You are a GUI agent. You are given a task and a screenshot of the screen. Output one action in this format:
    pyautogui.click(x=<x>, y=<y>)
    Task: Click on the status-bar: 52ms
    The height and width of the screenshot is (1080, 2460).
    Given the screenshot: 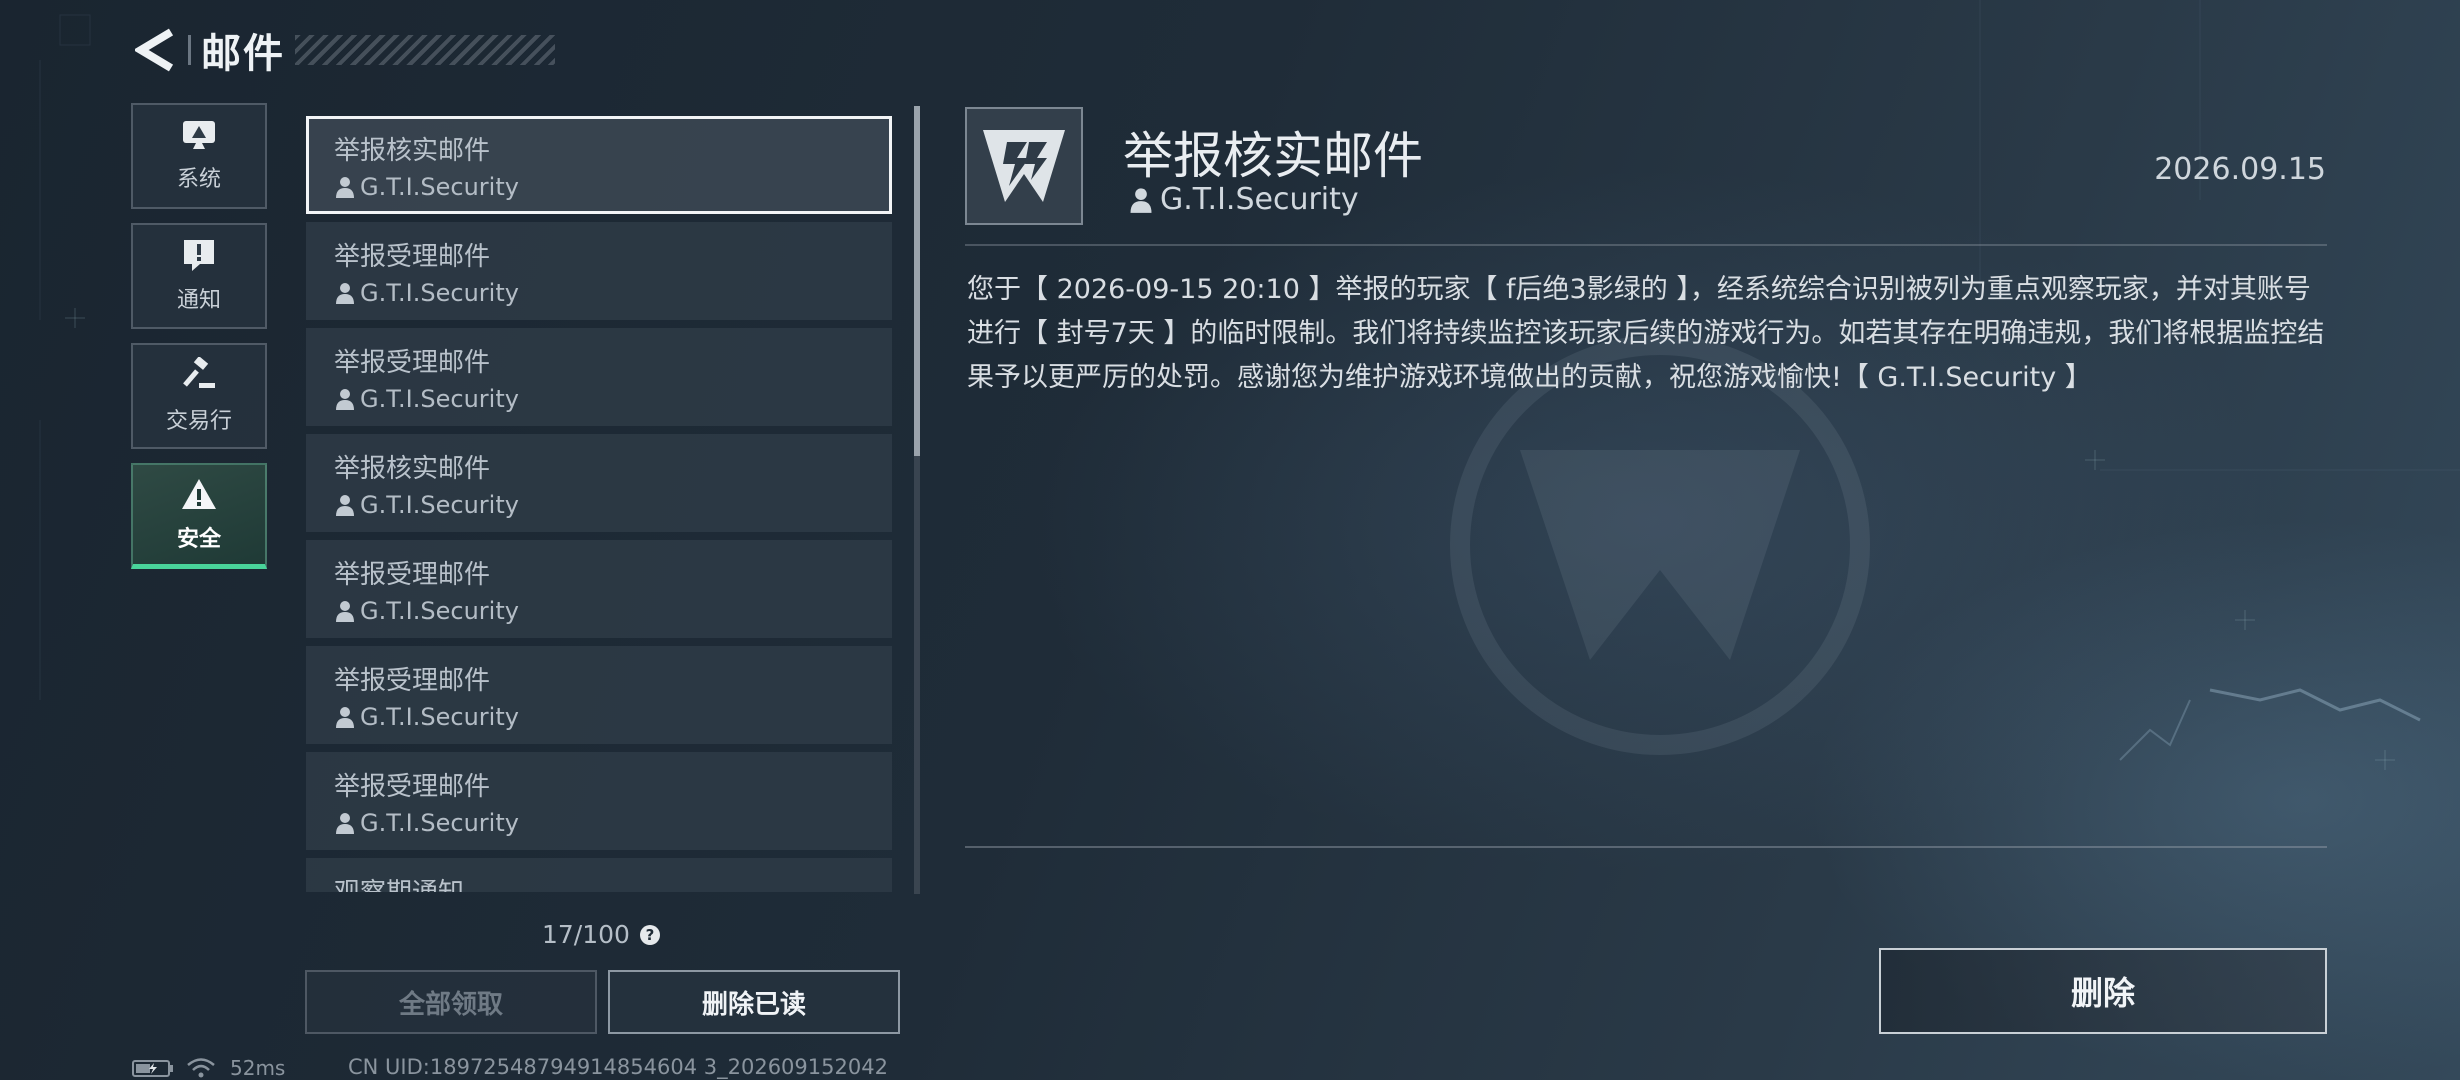 What is the action you would take?
    pyautogui.click(x=208, y=1068)
    